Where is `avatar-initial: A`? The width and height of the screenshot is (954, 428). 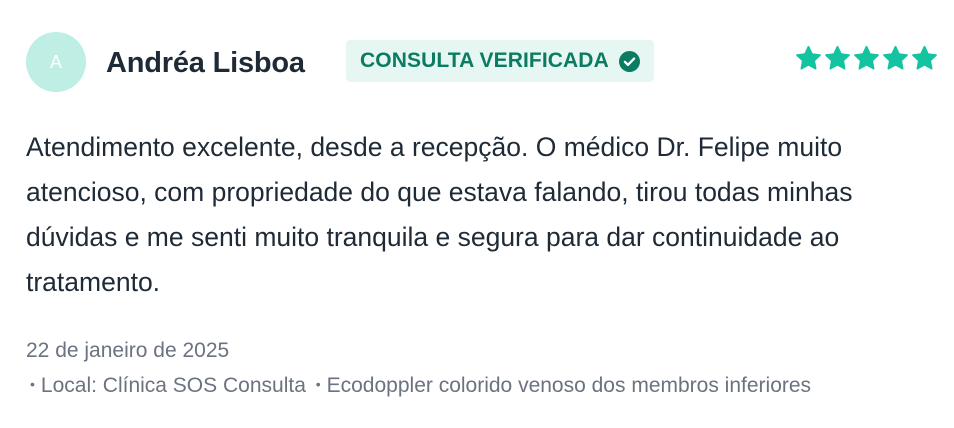
avatar-initial: A is located at coordinates (55, 61).